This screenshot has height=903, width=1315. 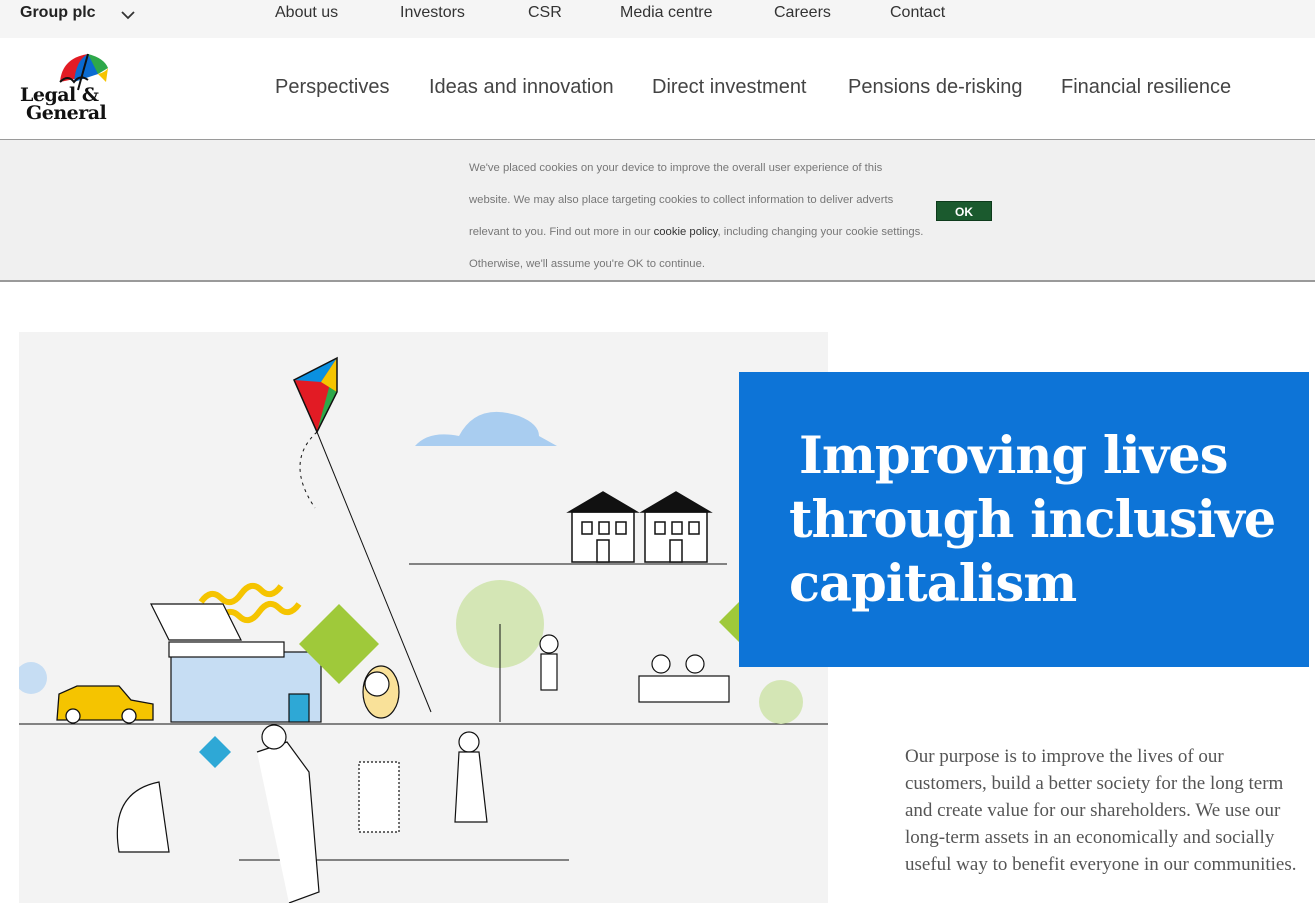 What do you see at coordinates (917, 13) in the screenshot?
I see `top-link-contact: Contact` at bounding box center [917, 13].